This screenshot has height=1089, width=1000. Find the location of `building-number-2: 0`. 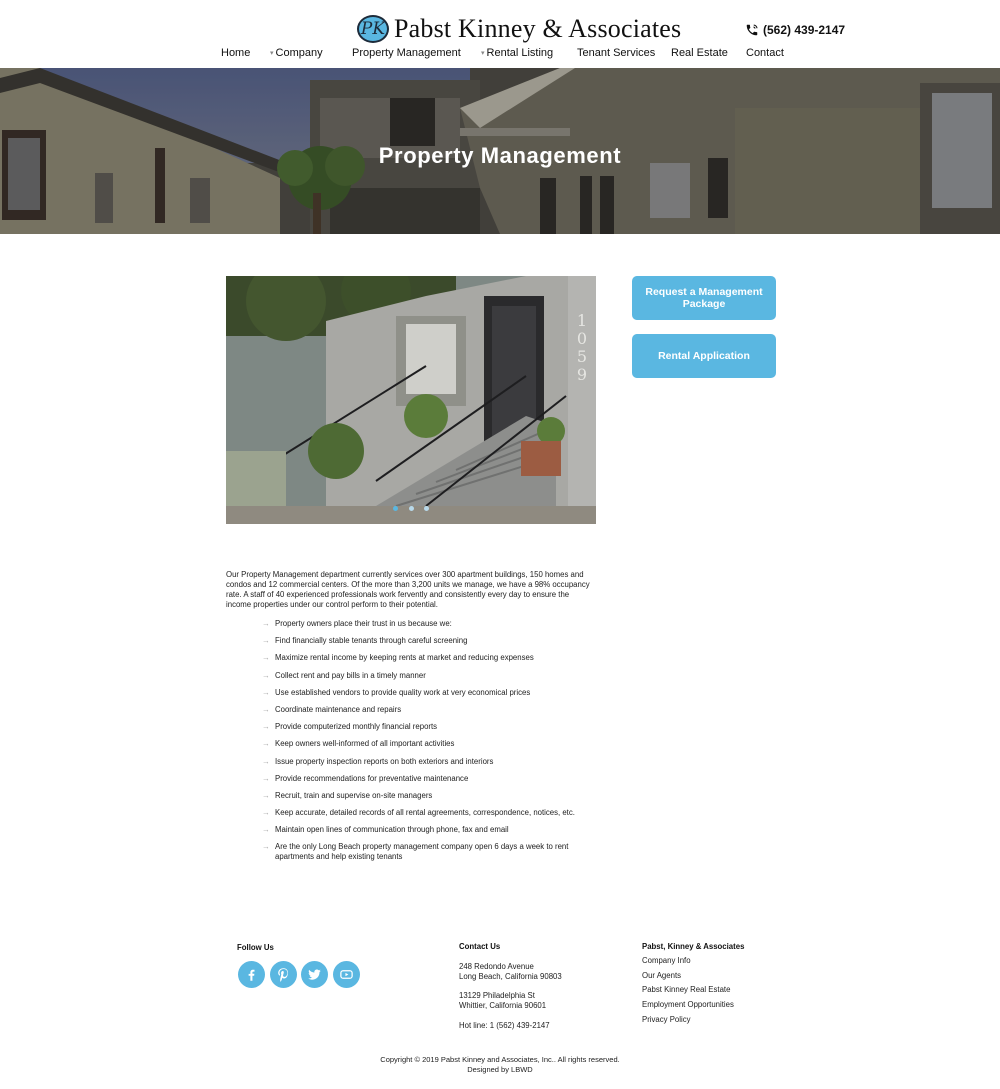

building-number-2: 0 is located at coordinates (582, 338).